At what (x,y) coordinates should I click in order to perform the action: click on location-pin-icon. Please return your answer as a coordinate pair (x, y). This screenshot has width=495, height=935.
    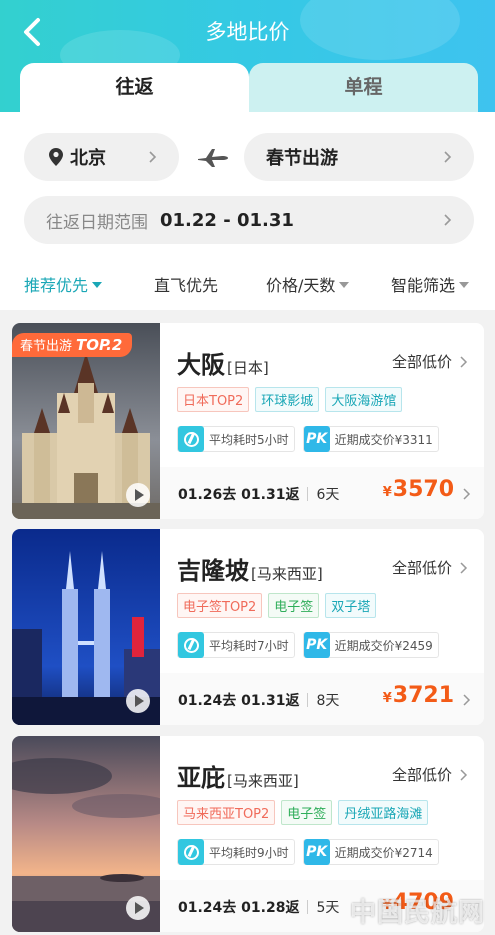
    Looking at the image, I should click on (56, 157).